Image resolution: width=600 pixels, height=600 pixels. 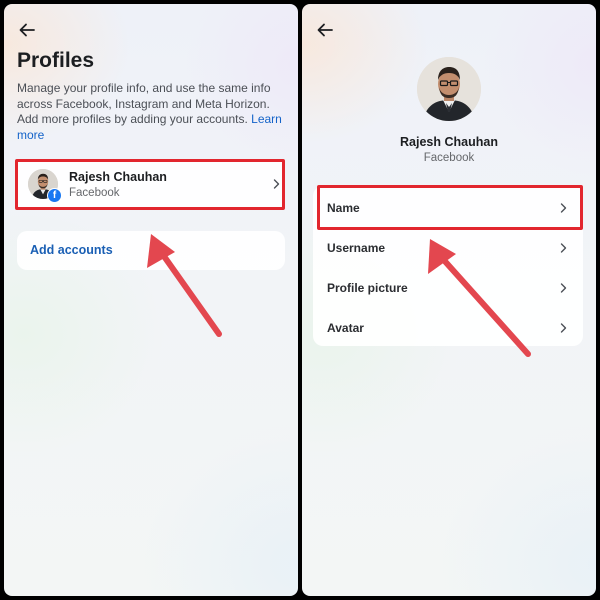 I want to click on profile-settings-list: Name Username Profile picture Avatar, so click(x=448, y=266).